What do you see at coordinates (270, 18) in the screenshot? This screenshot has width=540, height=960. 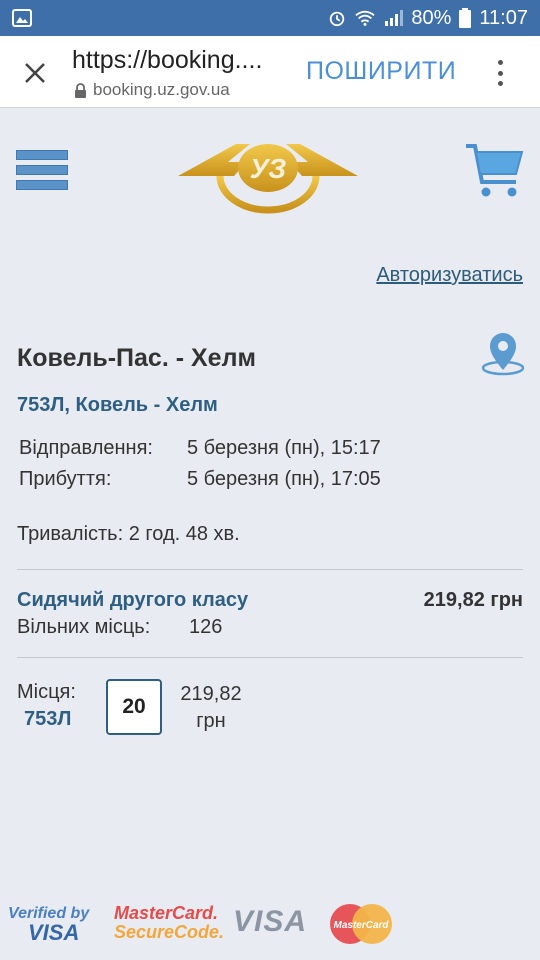 I see `status-bar: 80% 11:07` at bounding box center [270, 18].